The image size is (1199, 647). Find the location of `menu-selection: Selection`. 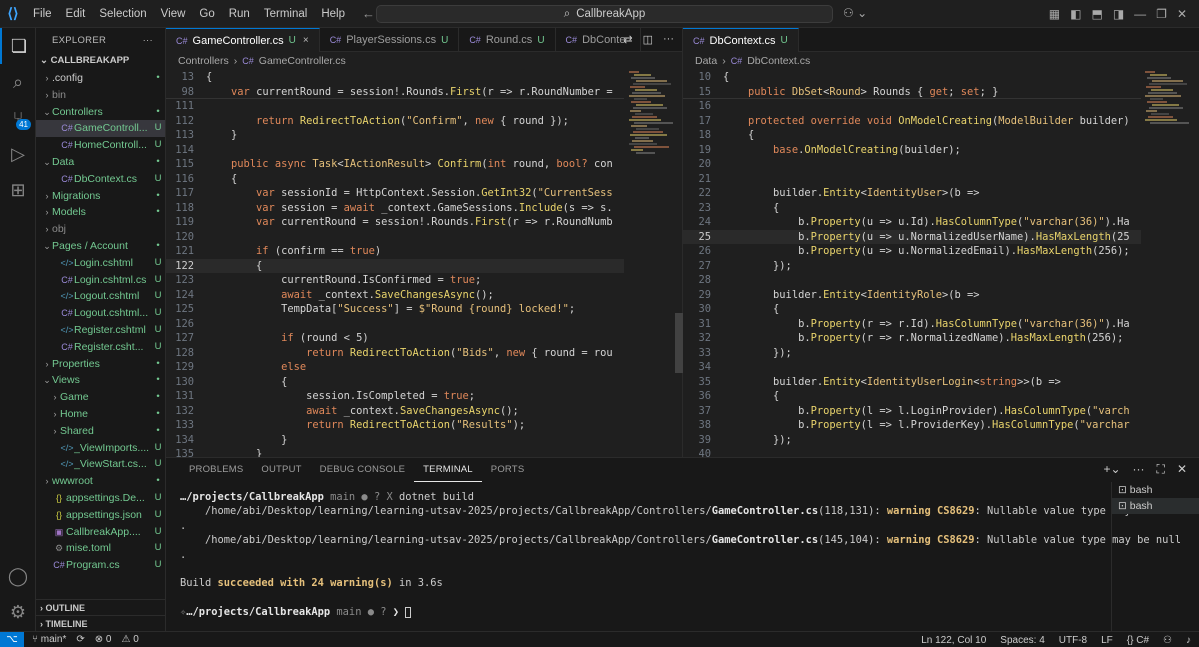

menu-selection: Selection is located at coordinates (122, 14).